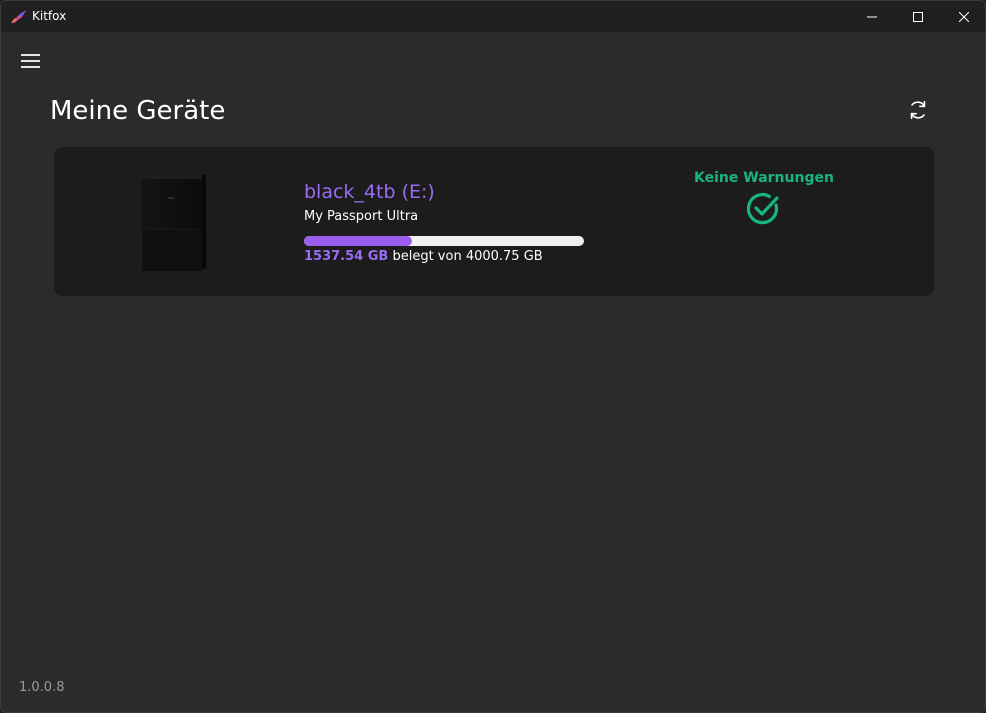 This screenshot has width=986, height=713. What do you see at coordinates (346, 256) in the screenshot?
I see `storage-used-value: 1537.54 GB` at bounding box center [346, 256].